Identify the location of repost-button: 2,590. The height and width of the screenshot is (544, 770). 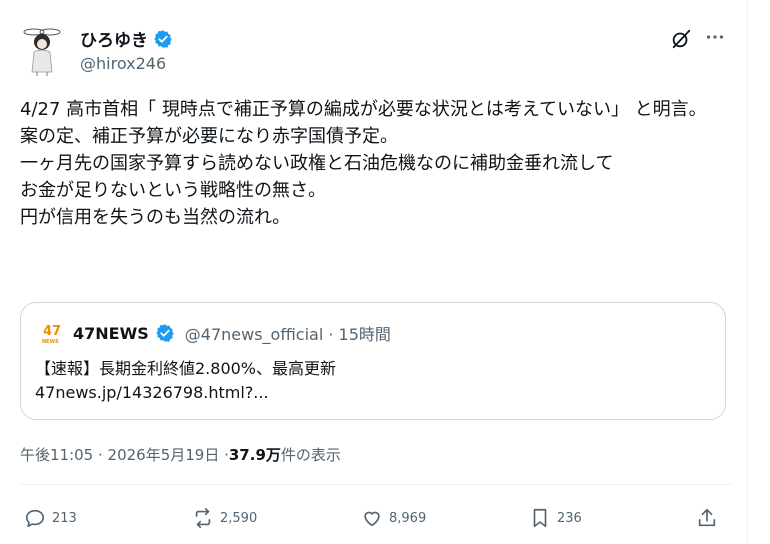
(224, 518).